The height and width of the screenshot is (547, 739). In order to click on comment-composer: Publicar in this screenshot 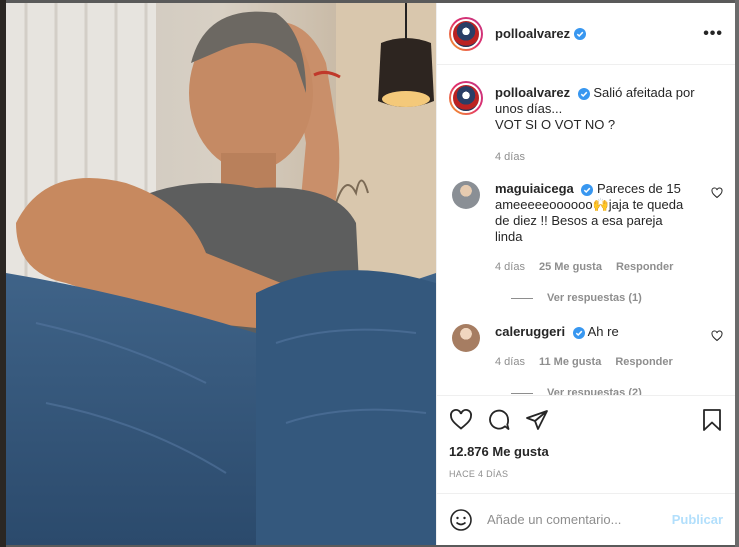, I will do `click(586, 519)`.